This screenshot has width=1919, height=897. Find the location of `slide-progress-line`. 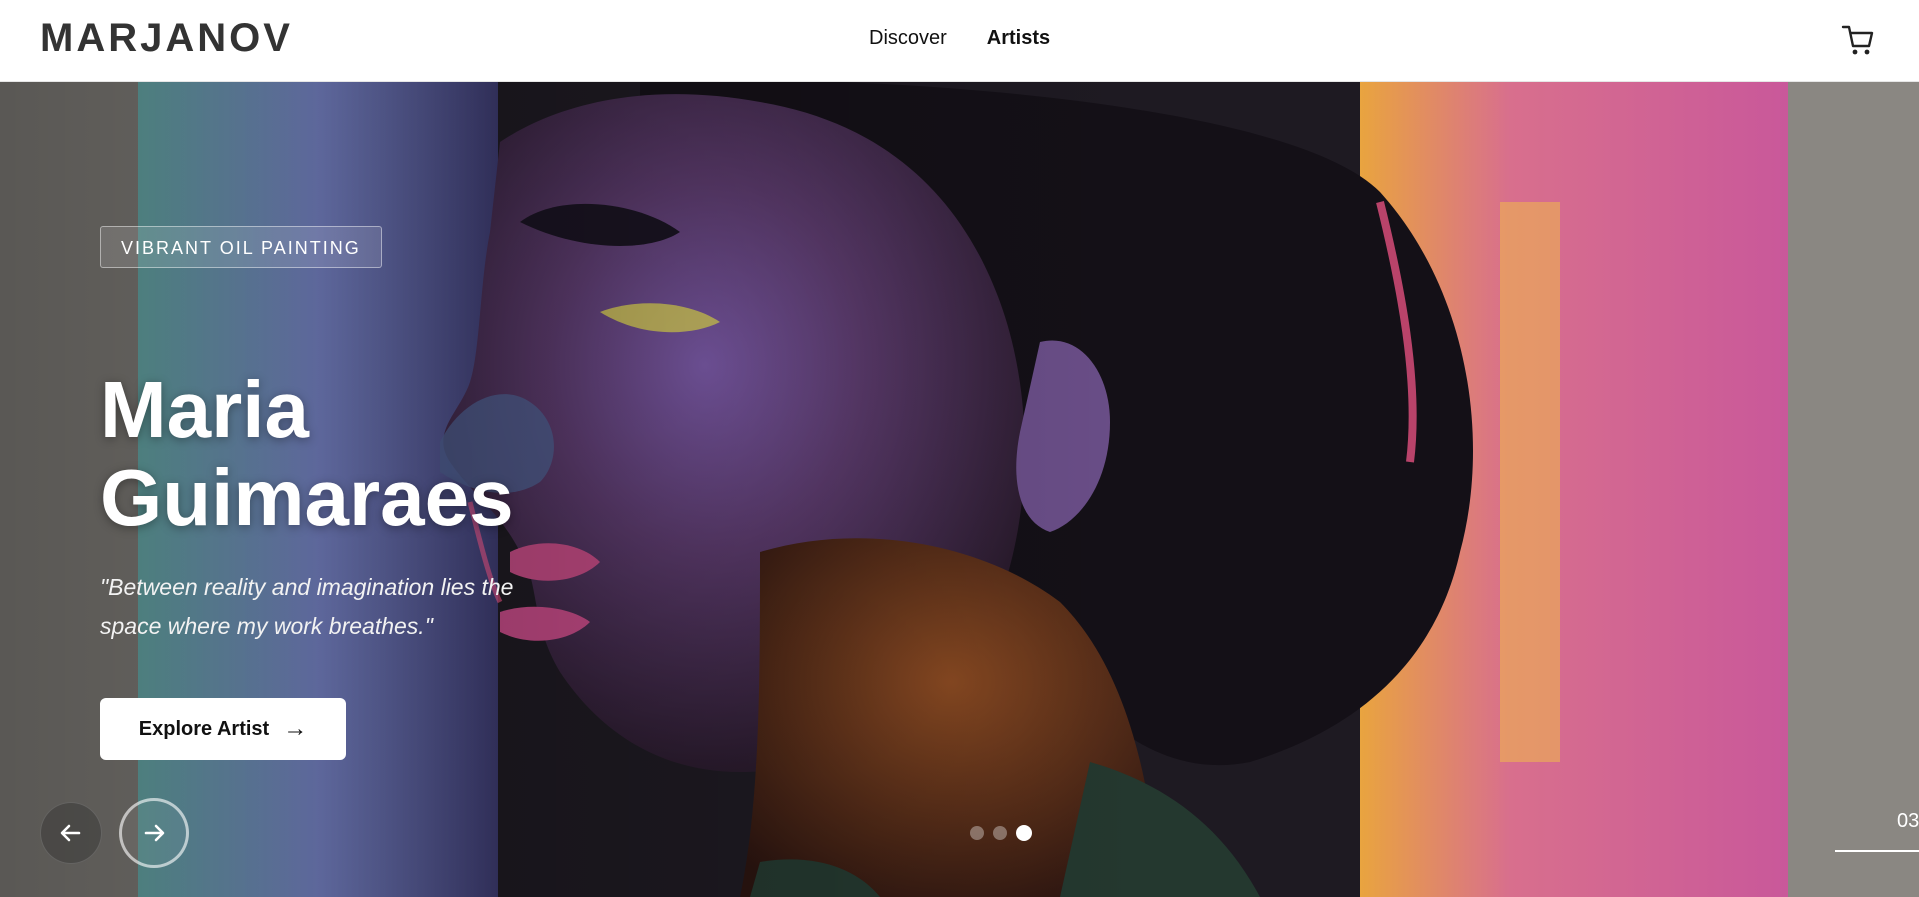

slide-progress-line is located at coordinates (1877, 851).